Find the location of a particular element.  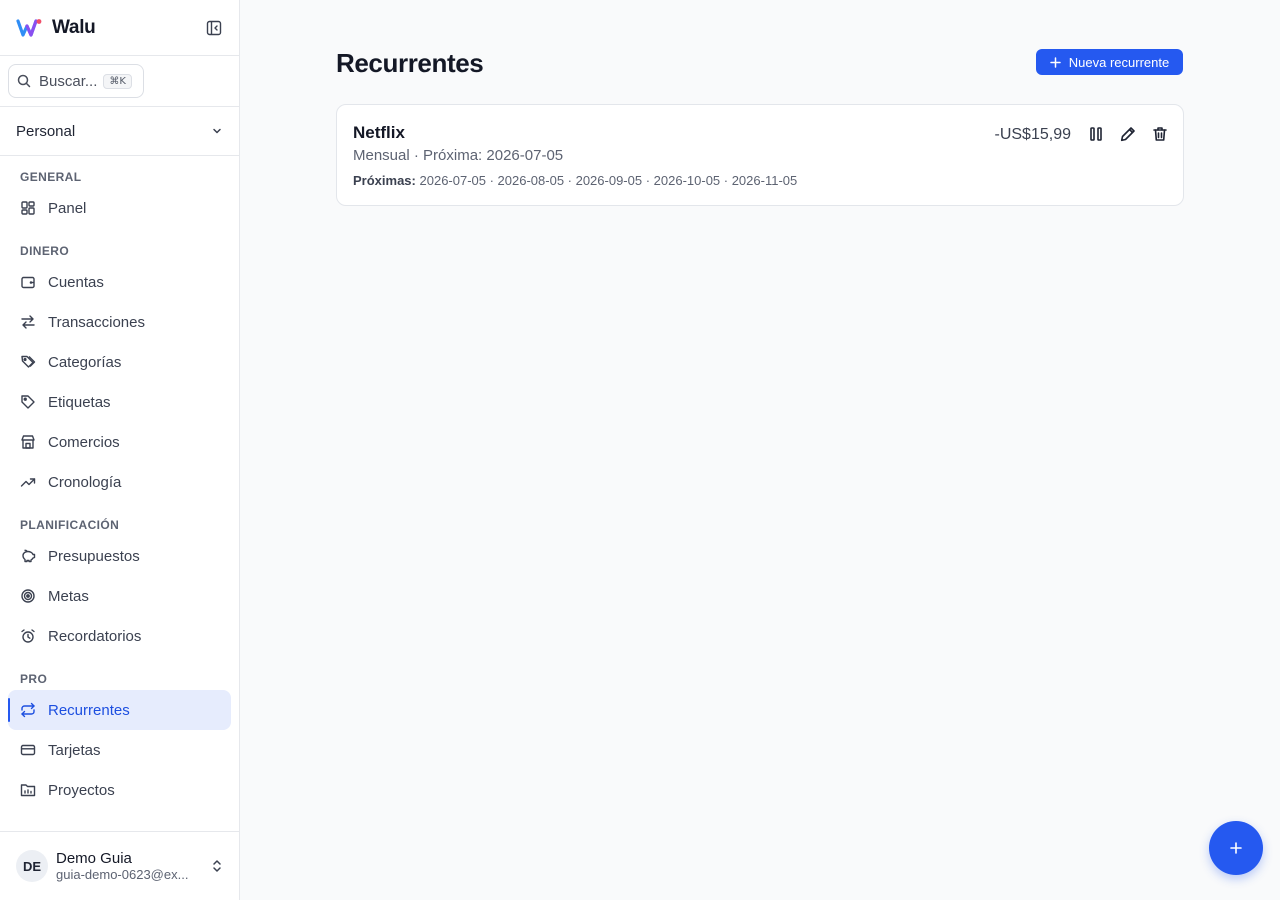

sidebar-item-proyectos: Proyectos is located at coordinates (119, 790).